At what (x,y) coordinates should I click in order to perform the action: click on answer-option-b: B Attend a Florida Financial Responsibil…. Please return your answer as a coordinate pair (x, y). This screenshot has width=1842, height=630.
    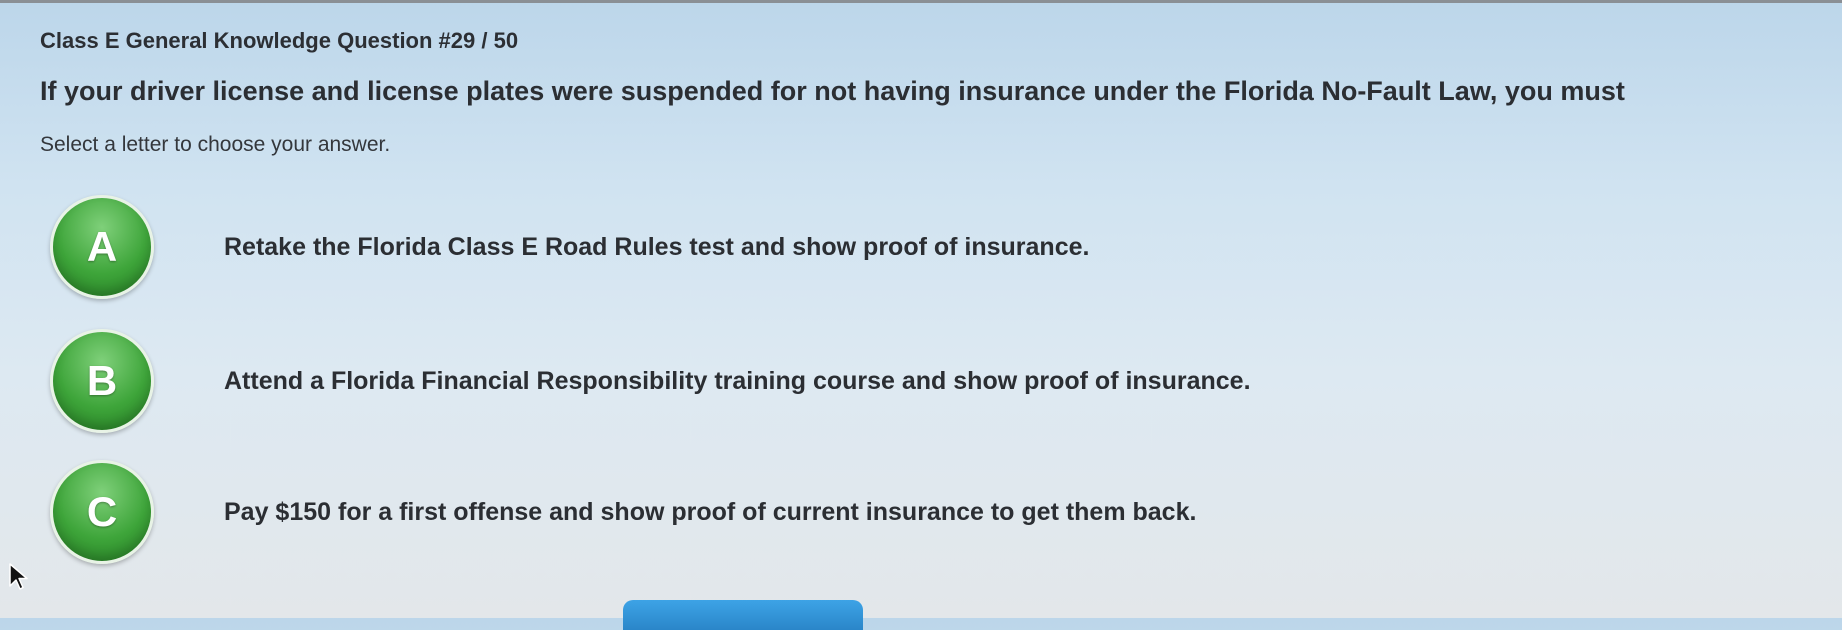
    Looking at the image, I should click on (750, 381).